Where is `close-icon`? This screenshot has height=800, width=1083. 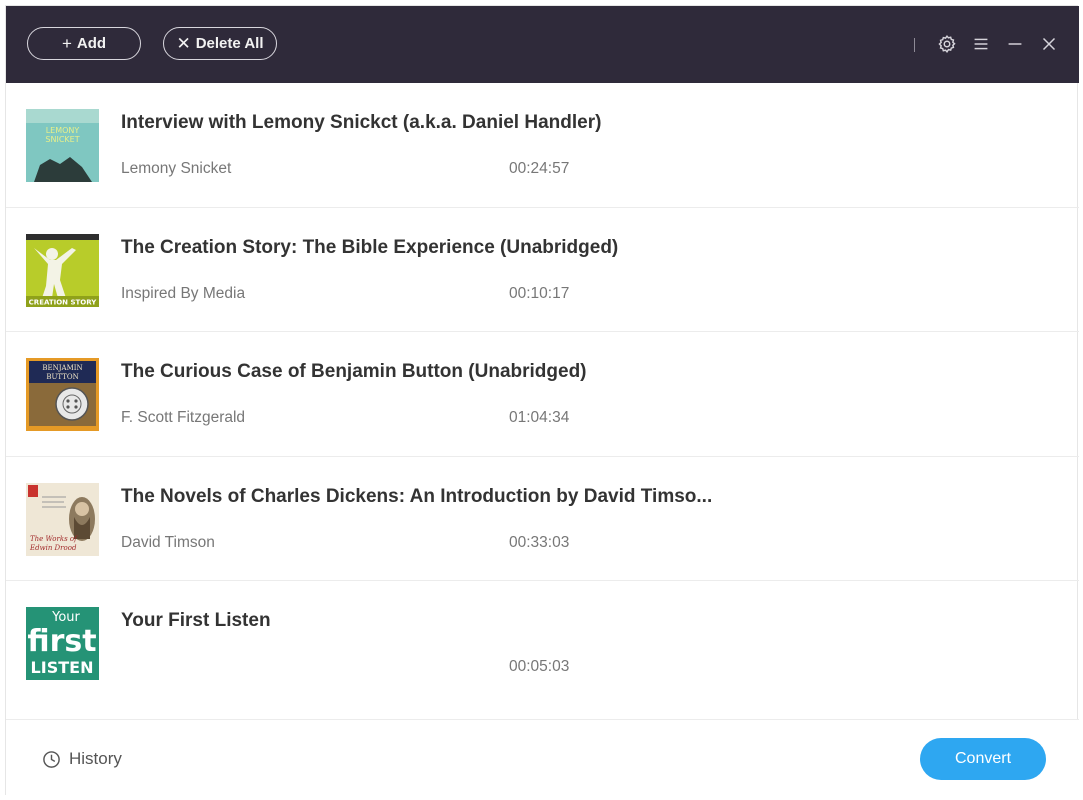
close-icon is located at coordinates (1049, 44).